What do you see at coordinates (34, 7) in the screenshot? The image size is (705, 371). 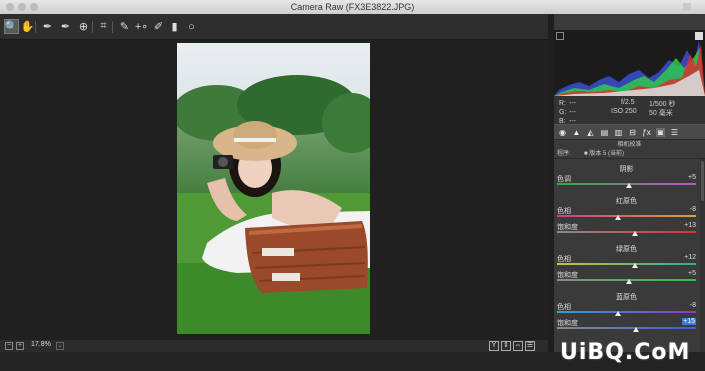 I see `maximize-window-button` at bounding box center [34, 7].